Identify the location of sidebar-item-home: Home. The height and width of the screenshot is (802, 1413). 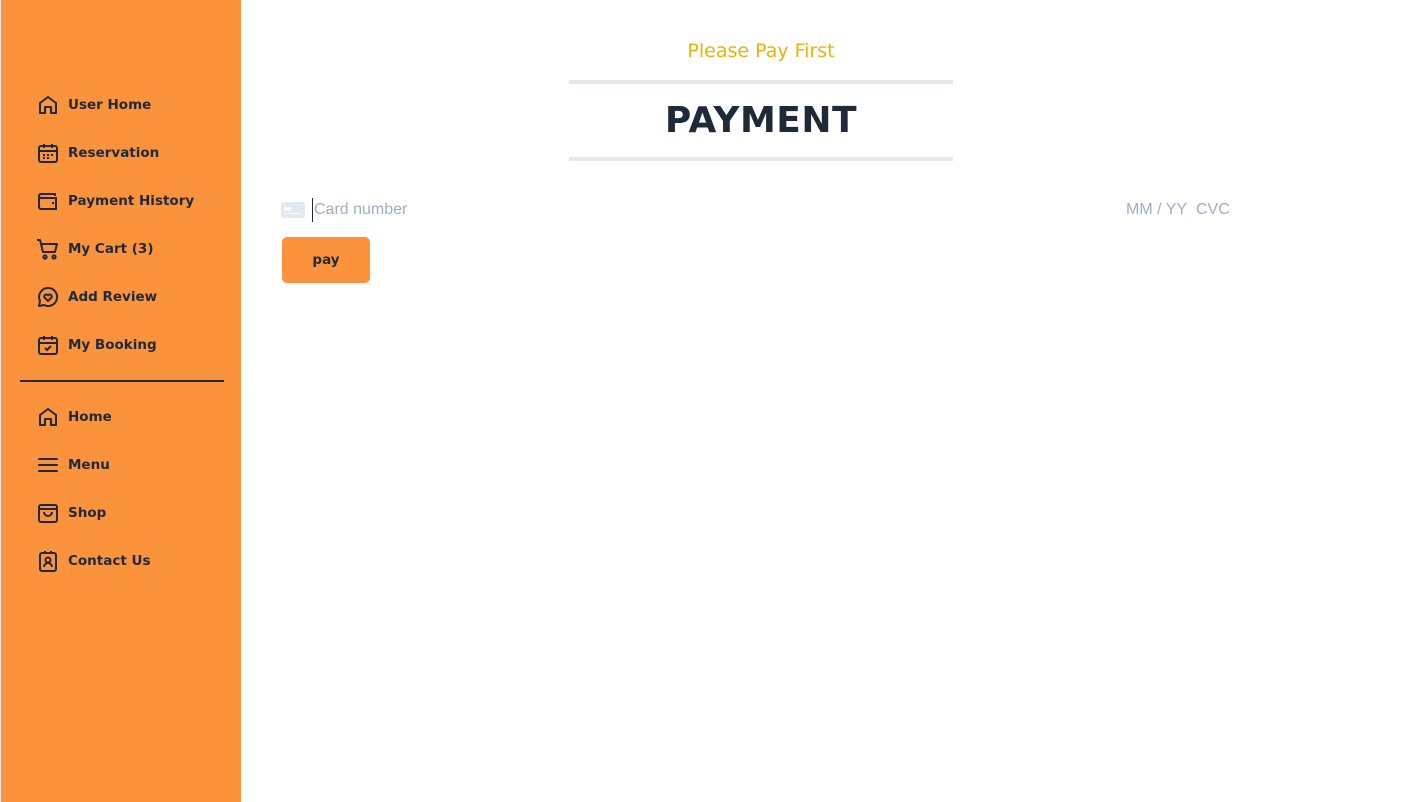
(121, 417).